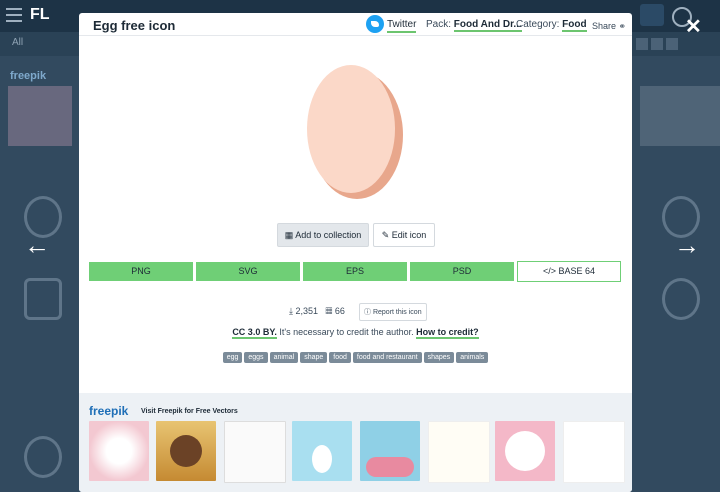 Image resolution: width=720 pixels, height=492 pixels. I want to click on egg-body, so click(351, 129).